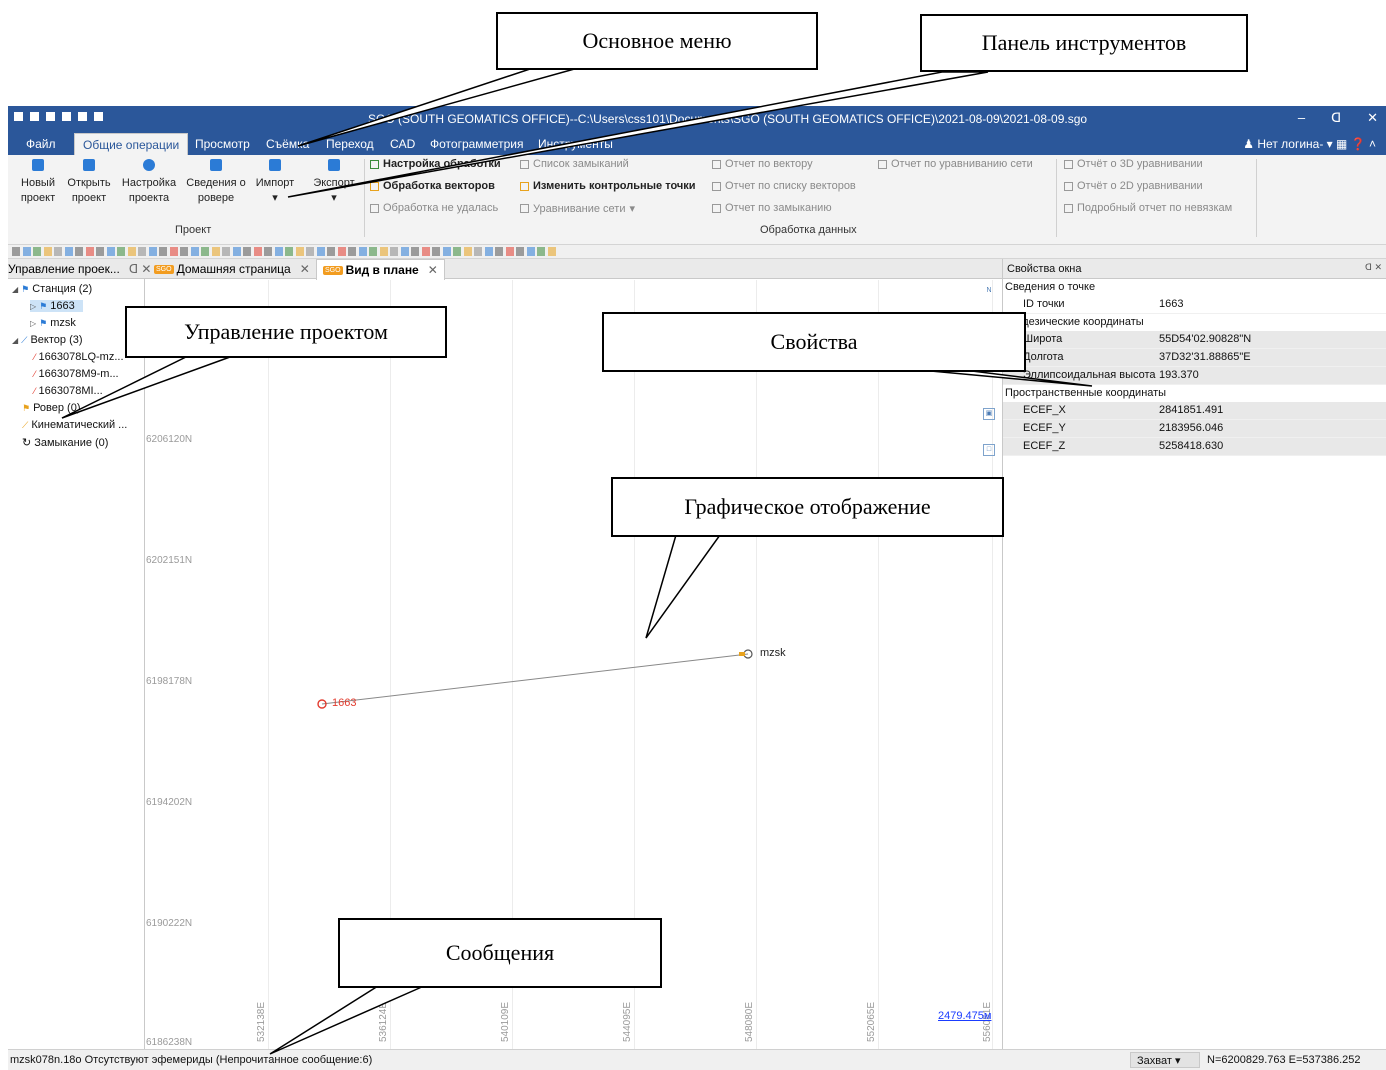 Image resolution: width=1386 pixels, height=1070 pixels. Describe the element at coordinates (380, 269) in the screenshot. I see `tab-plan-view: SGO Вид в плане ✕` at that location.